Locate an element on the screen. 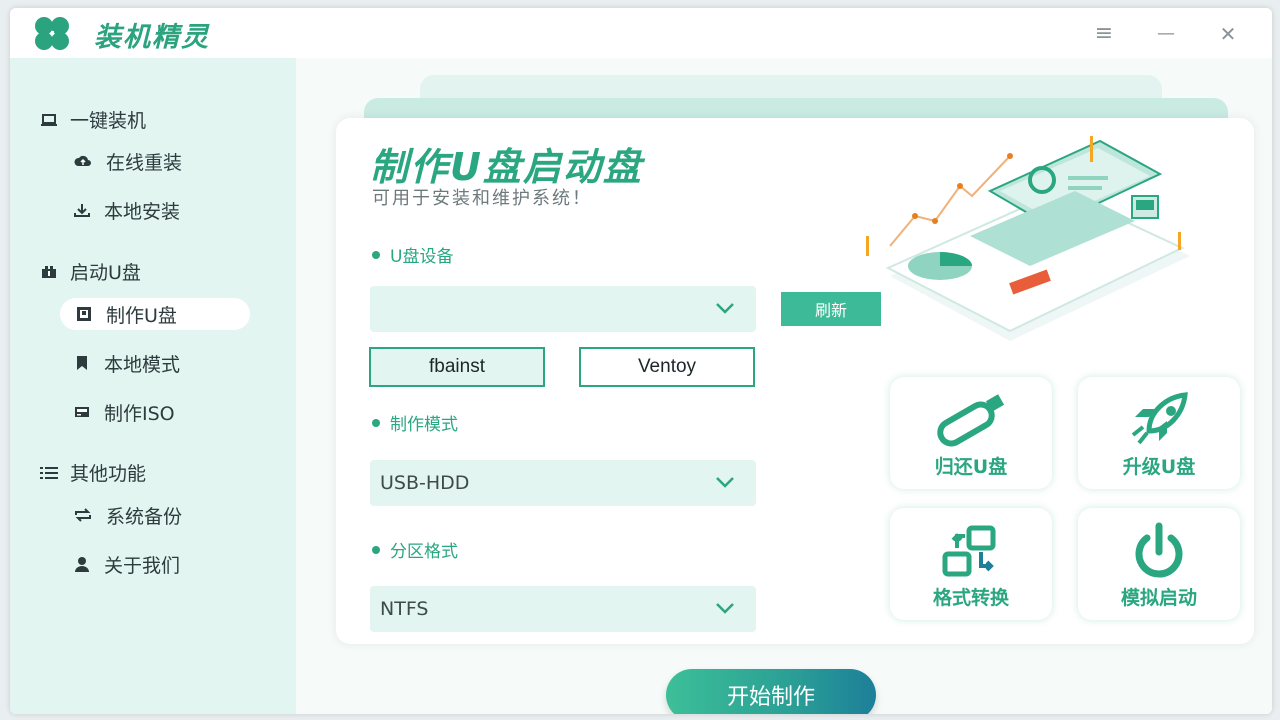 This screenshot has height=720, width=1280. laptop-icon is located at coordinates (49, 119).